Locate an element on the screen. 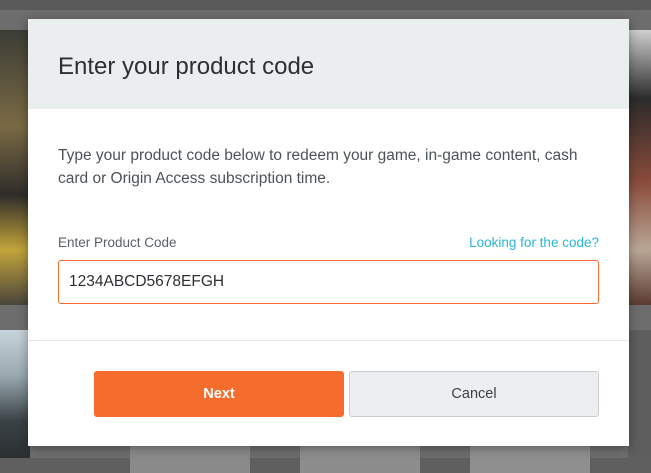  cancel-button: Cancel is located at coordinates (474, 394).